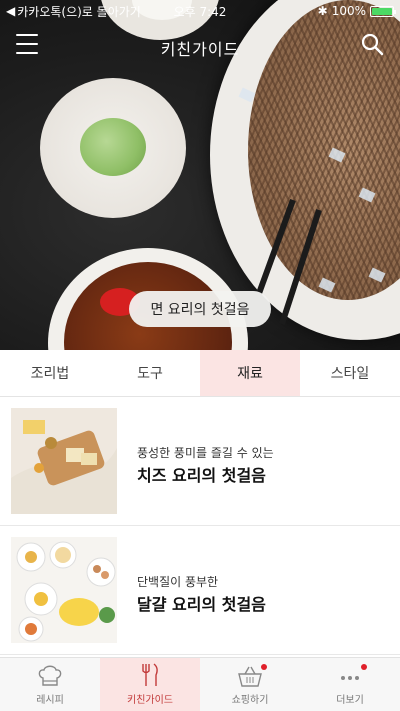 Image resolution: width=400 pixels, height=711 pixels. Describe the element at coordinates (201, 604) in the screenshot. I see `card-title: 달걀 요리의 첫걸음` at that location.